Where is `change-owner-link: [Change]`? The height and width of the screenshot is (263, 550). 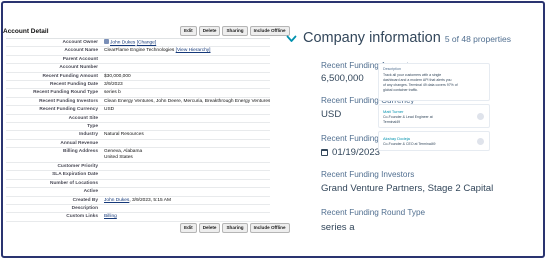 change-owner-link: [Change] is located at coordinates (146, 43).